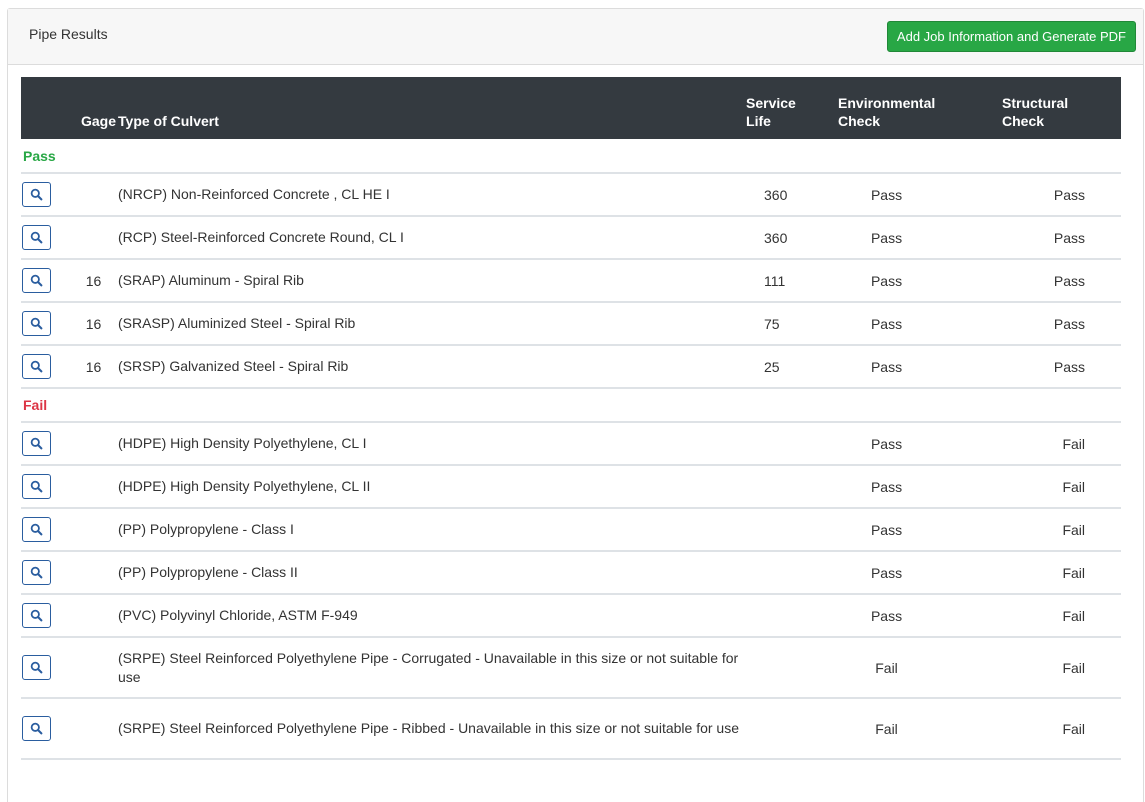 The width and height of the screenshot is (1145, 802). I want to click on culvert-type-cell: (HDPE) High Density Polyethylene, CL II, so click(431, 487).